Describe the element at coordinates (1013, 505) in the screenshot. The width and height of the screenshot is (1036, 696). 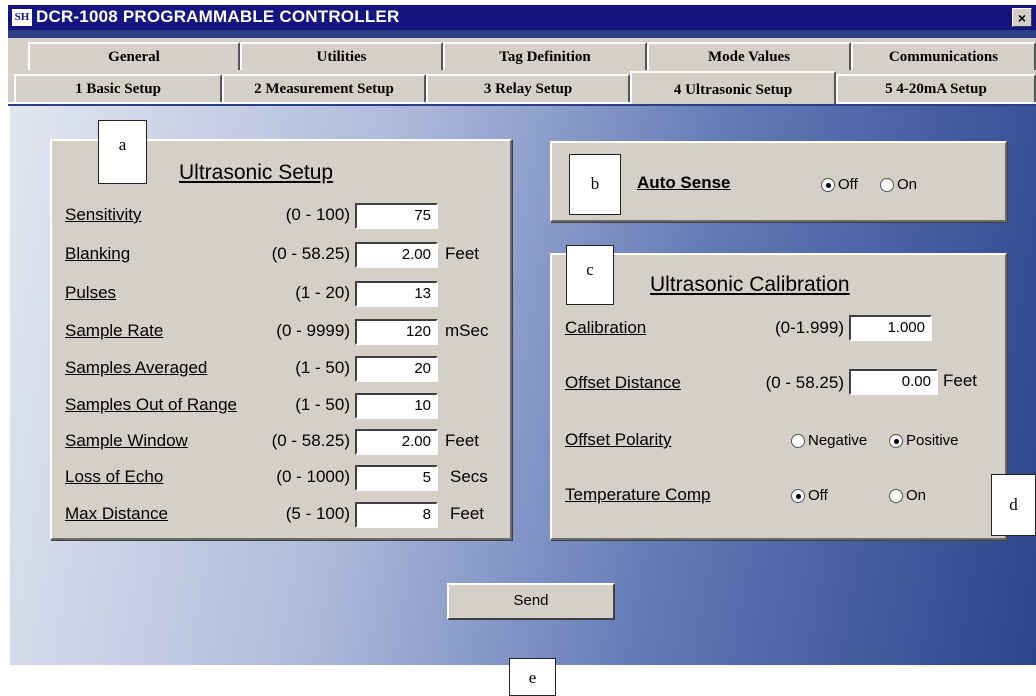
I see `callout-d: d` at that location.